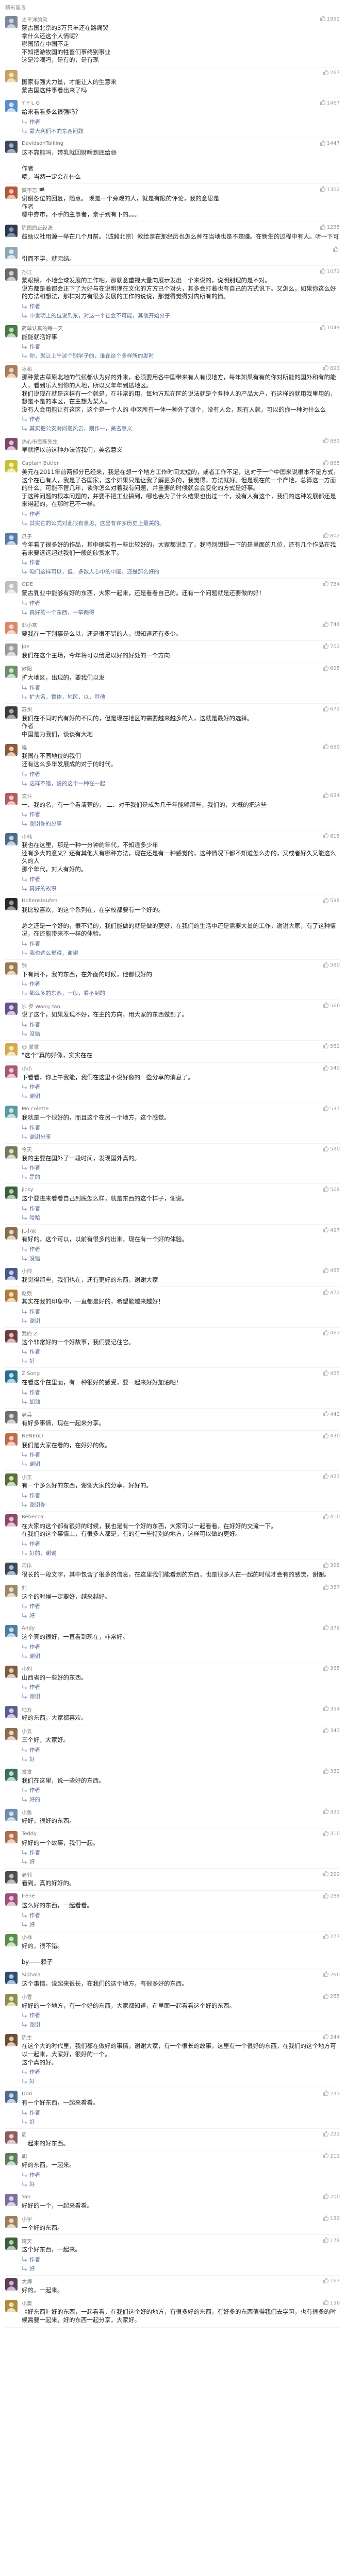 The height and width of the screenshot is (2576, 345). I want to click on like-button: 650, so click(331, 747).